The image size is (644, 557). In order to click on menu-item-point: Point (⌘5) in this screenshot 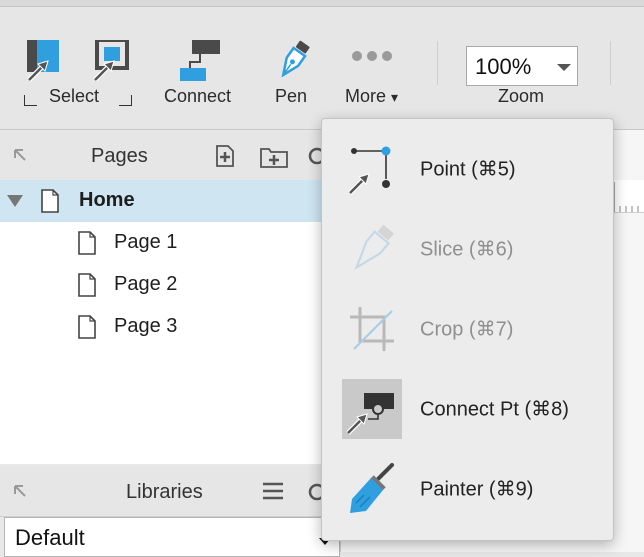, I will do `click(467, 169)`.